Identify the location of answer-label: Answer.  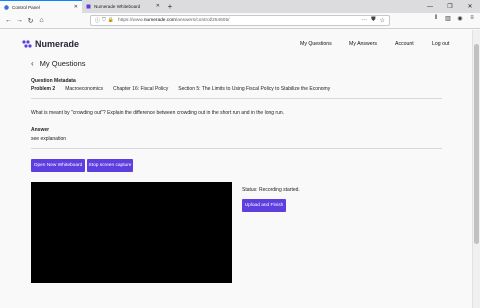
(40, 130).